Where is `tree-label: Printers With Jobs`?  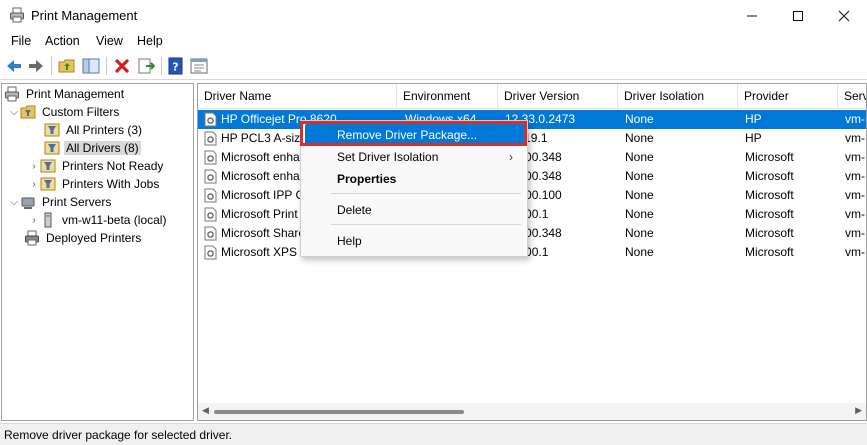
tree-label: Printers With Jobs is located at coordinates (111, 184).